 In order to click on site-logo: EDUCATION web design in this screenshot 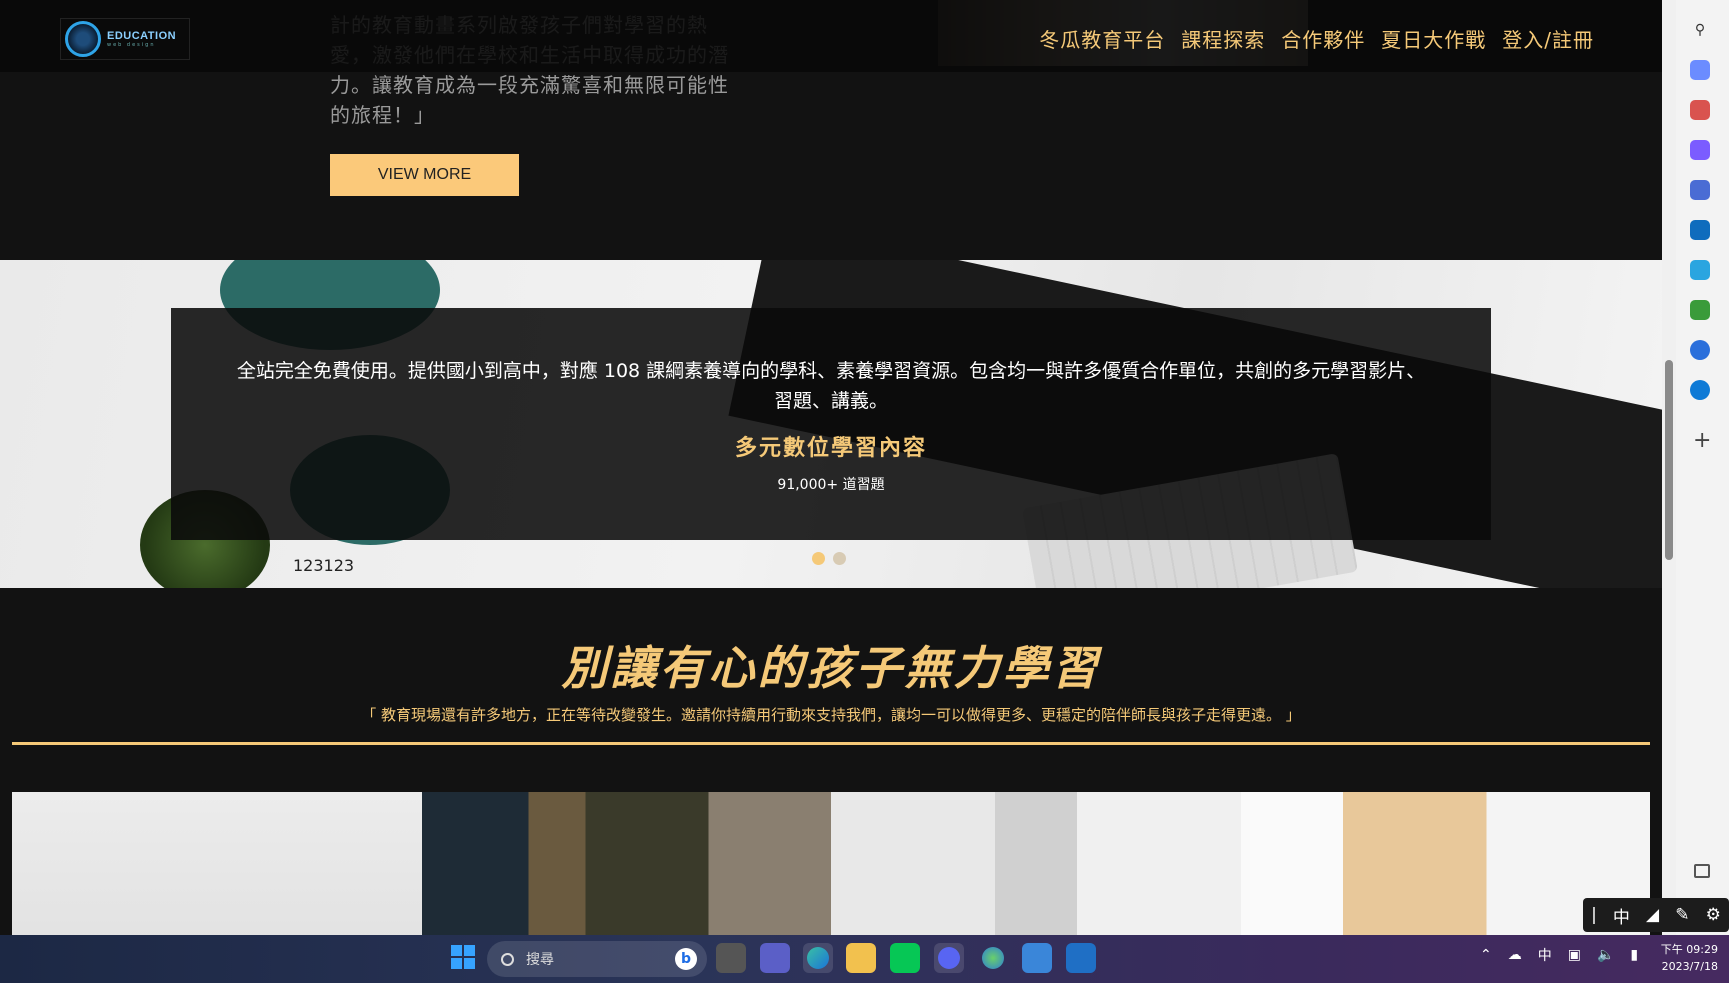, I will do `click(125, 39)`.